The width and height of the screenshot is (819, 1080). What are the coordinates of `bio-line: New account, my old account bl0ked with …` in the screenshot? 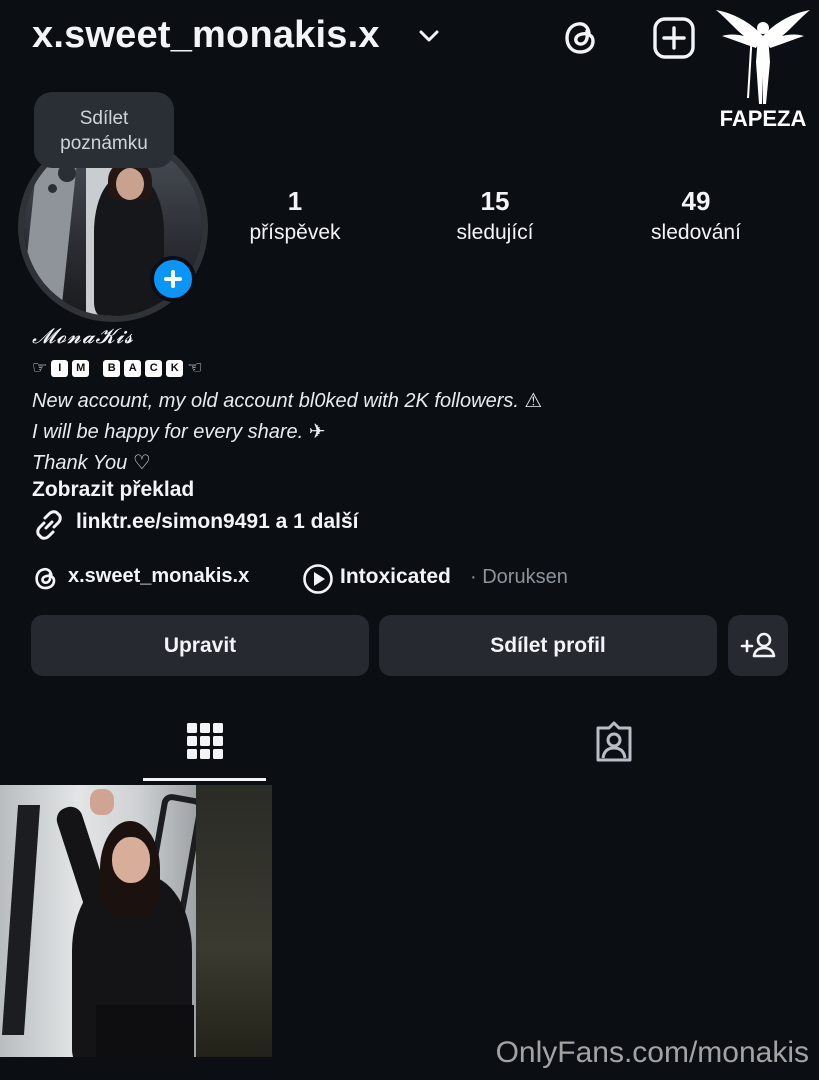 It's located at (287, 401).